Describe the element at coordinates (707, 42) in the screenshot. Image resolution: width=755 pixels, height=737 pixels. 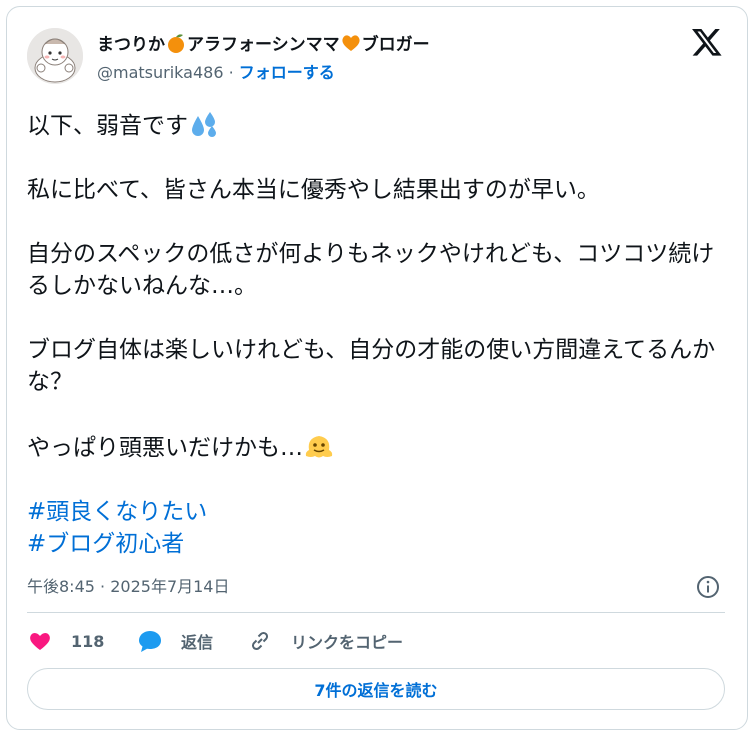
I see `x-logo-icon` at that location.